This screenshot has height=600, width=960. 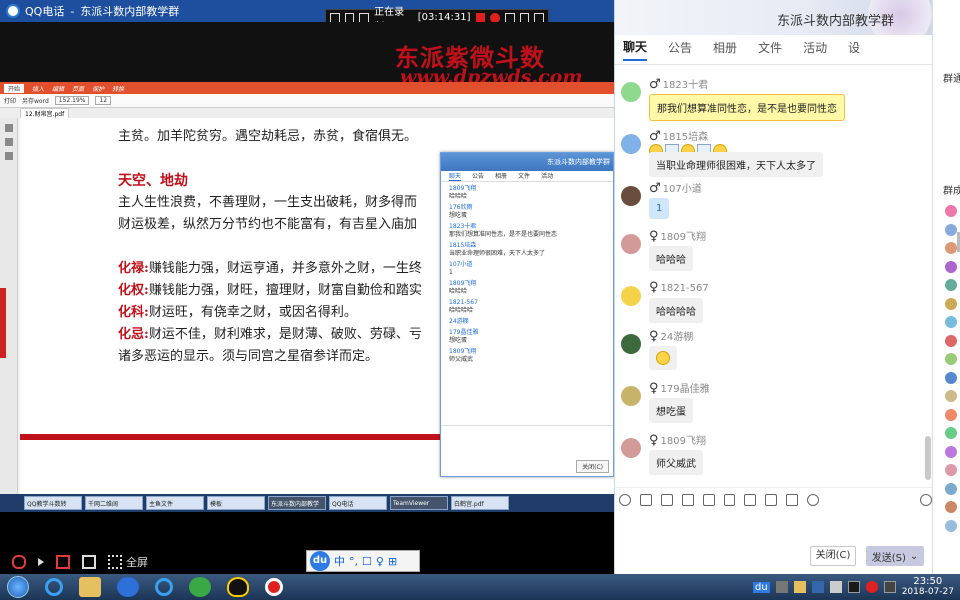 I want to click on history-icon, so click(x=926, y=499).